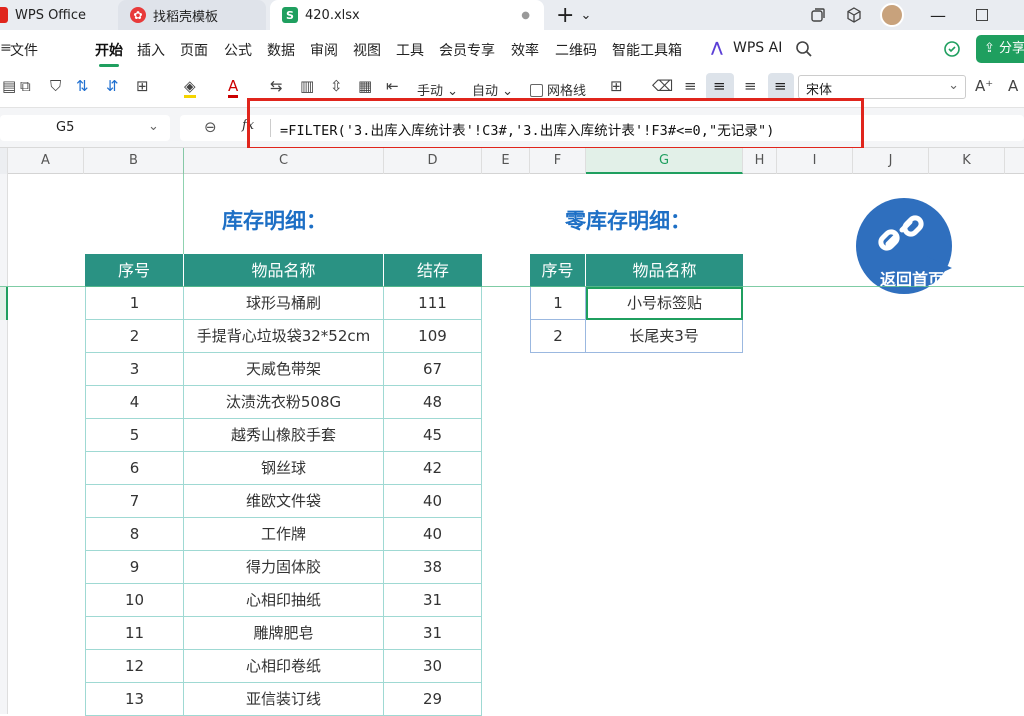  Describe the element at coordinates (233, 87) in the screenshot. I see `font-color-icon: A` at that location.